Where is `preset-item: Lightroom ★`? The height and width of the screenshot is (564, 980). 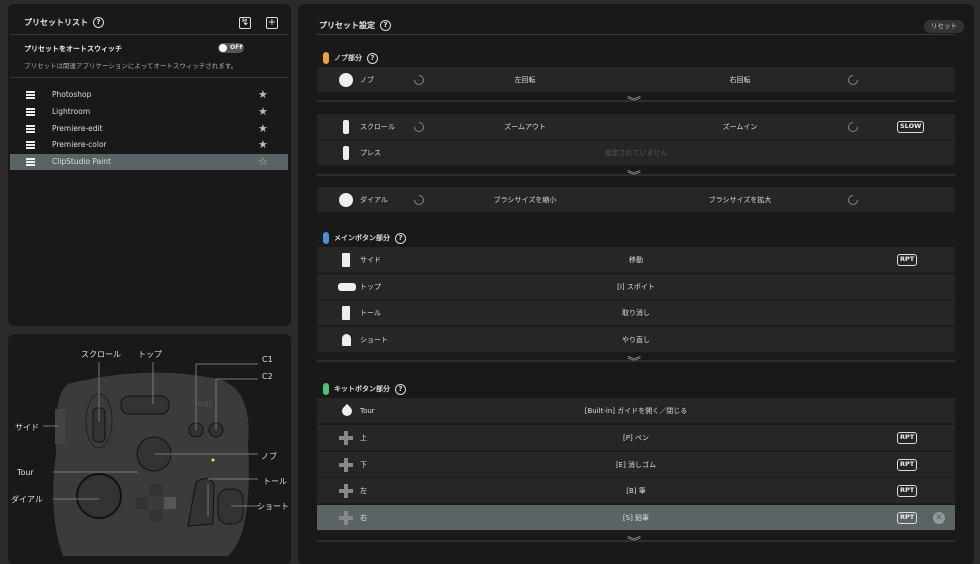
preset-item: Lightroom ★ is located at coordinates (149, 112).